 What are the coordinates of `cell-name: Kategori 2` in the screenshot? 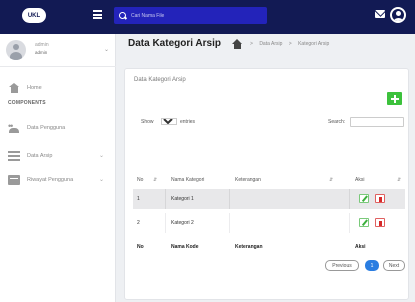 It's located at (182, 223).